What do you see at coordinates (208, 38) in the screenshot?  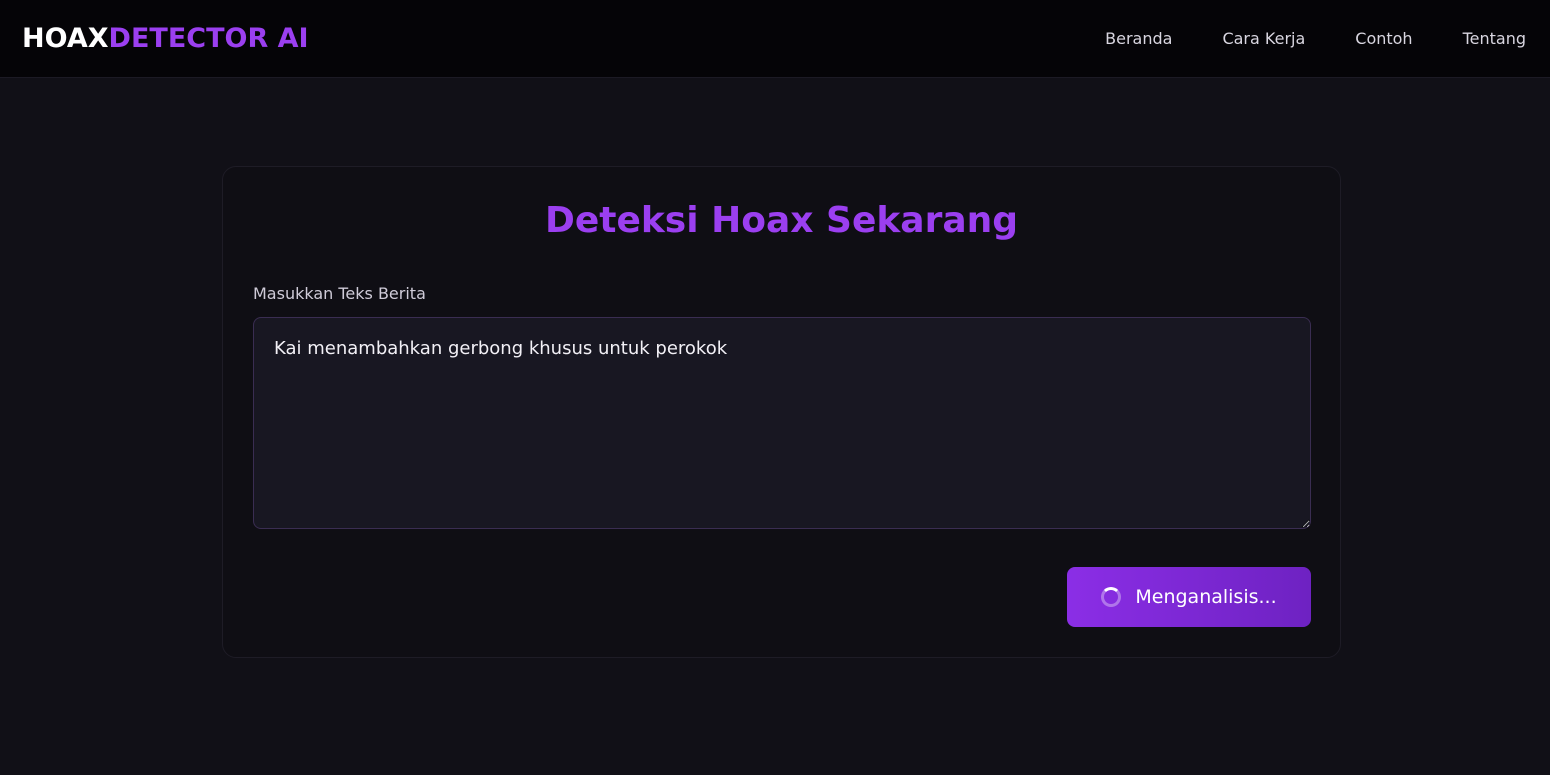 I see `logo-text-detector-ai: DETECTOR AI` at bounding box center [208, 38].